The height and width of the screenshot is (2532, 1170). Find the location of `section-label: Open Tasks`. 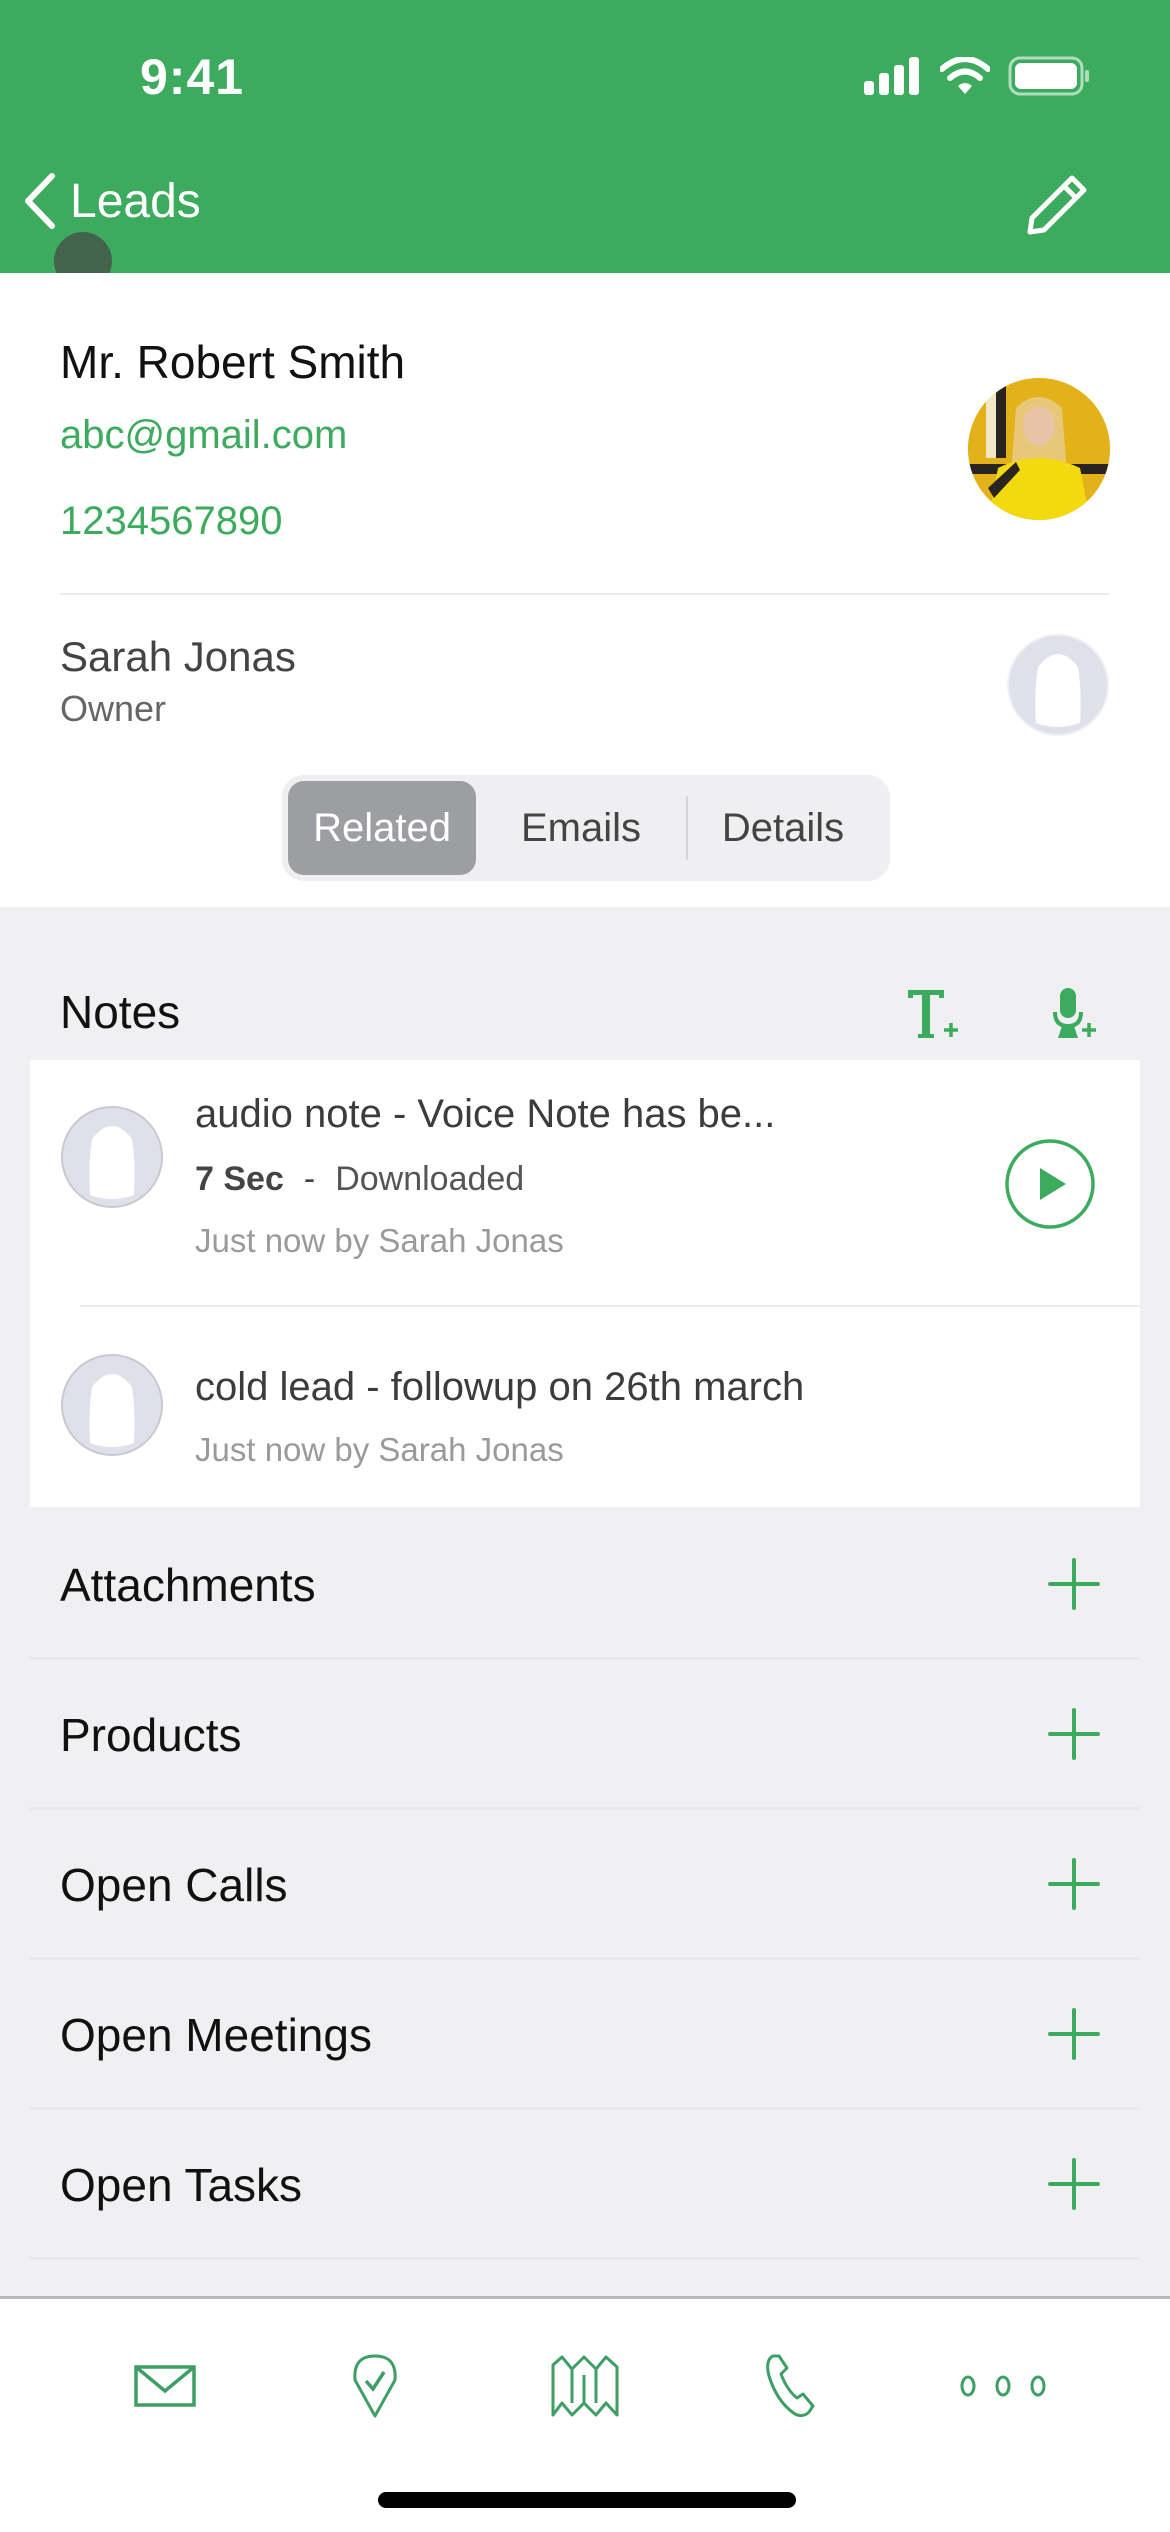

section-label: Open Tasks is located at coordinates (181, 2185).